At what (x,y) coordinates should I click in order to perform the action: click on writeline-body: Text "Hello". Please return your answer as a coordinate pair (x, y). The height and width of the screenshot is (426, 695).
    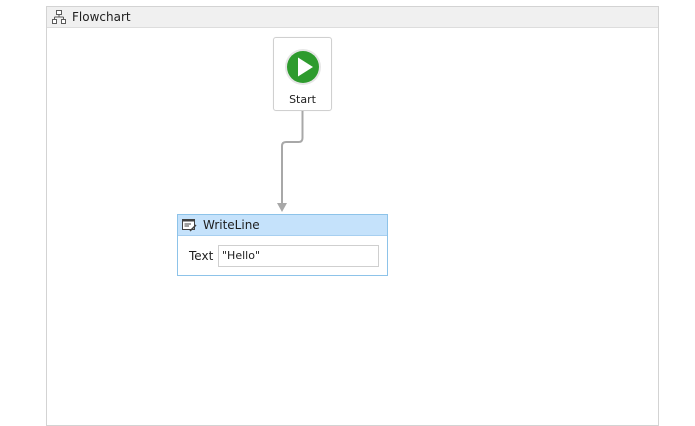
    Looking at the image, I should click on (282, 255).